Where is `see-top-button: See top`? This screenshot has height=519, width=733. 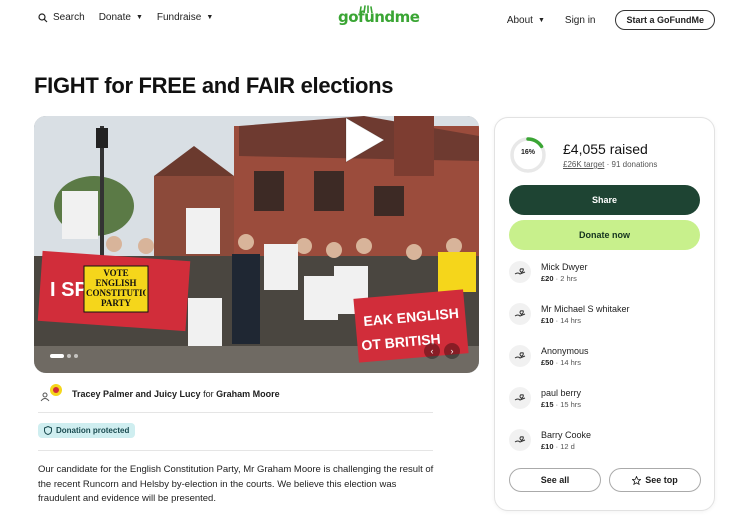 see-top-button: See top is located at coordinates (655, 480).